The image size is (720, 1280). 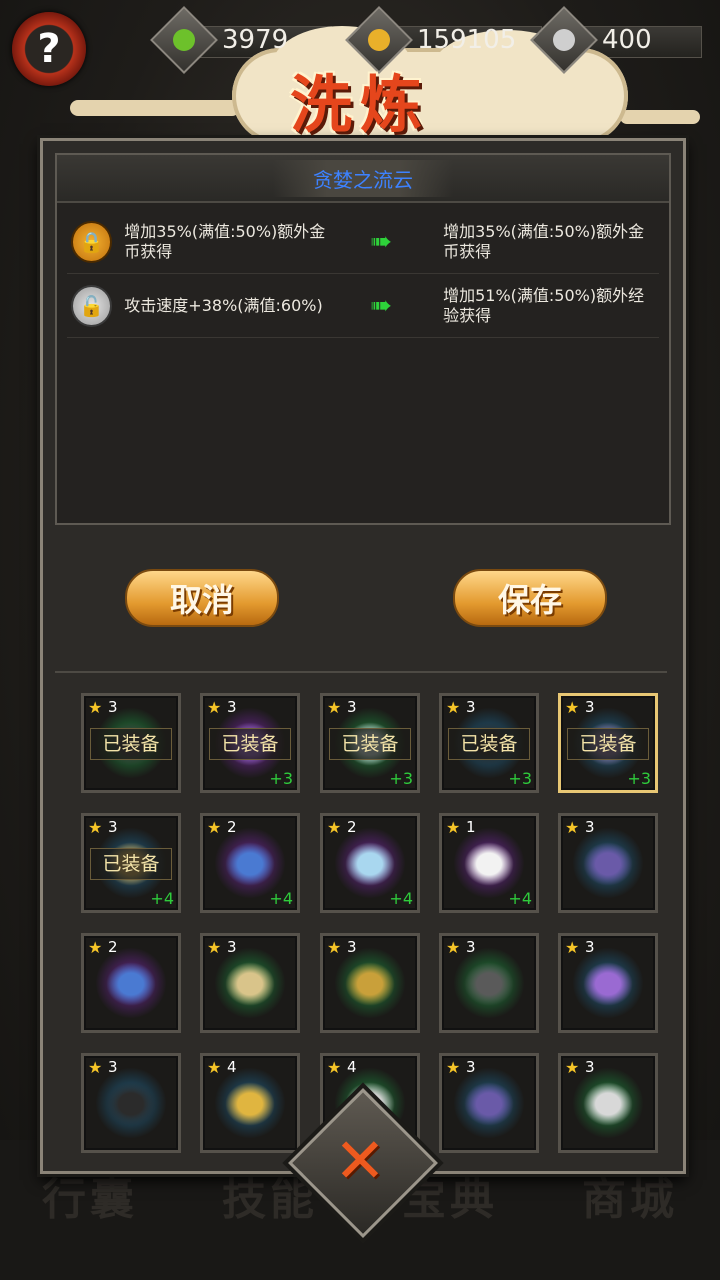 I want to click on item-name-bar: 贪婪之流云, so click(x=363, y=179).